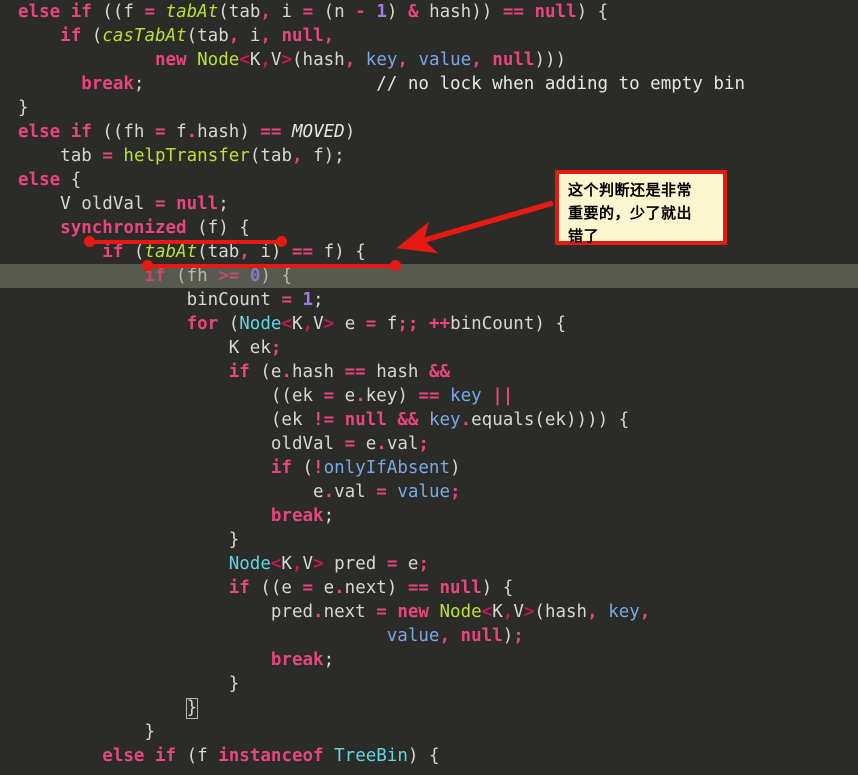 This screenshot has height=775, width=858. Describe the element at coordinates (308, 300) in the screenshot. I see `code-token: 1` at that location.